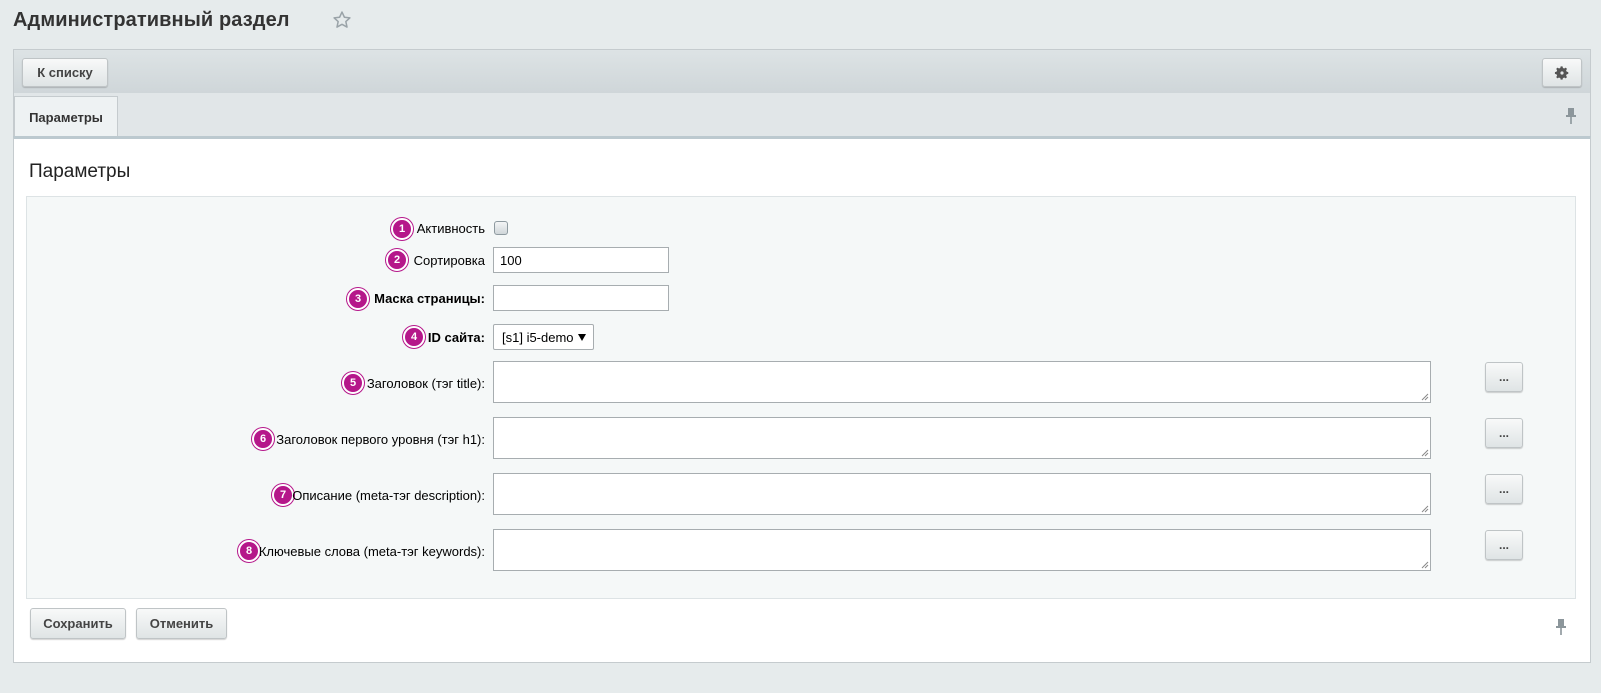  What do you see at coordinates (501, 228) in the screenshot?
I see `active-checkbox` at bounding box center [501, 228].